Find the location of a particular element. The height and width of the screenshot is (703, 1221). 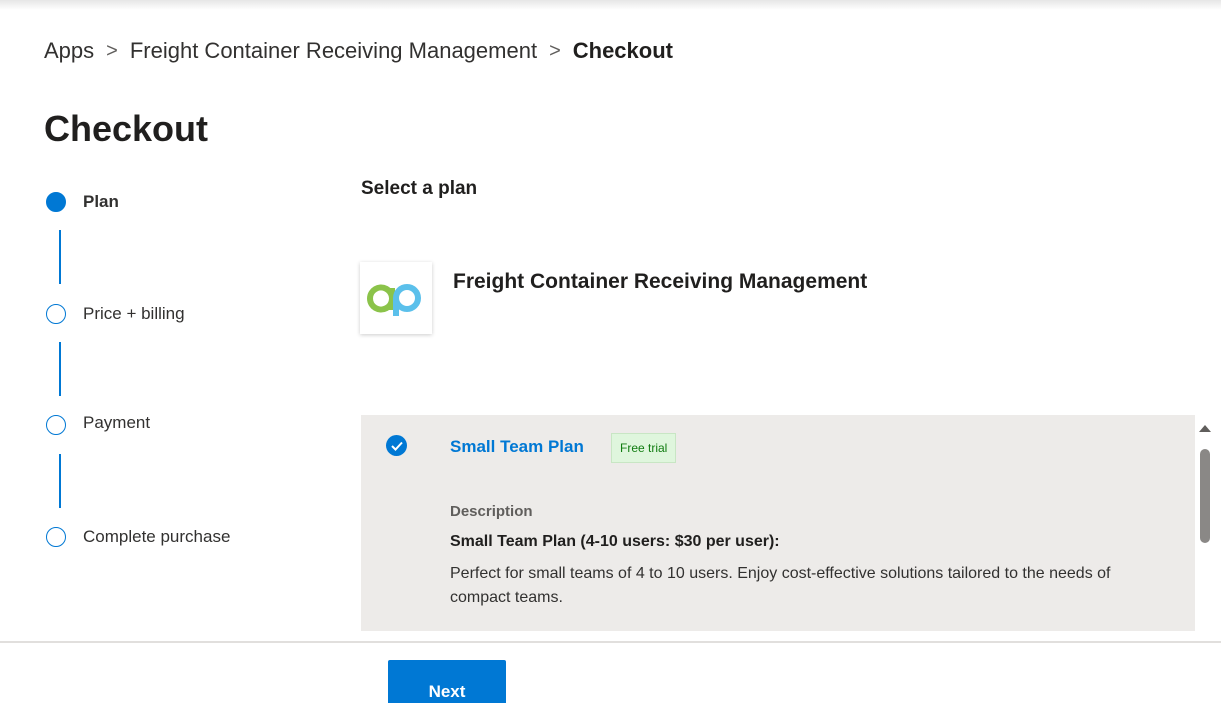

step-complete-purchase: Complete purchase is located at coordinates (138, 537).